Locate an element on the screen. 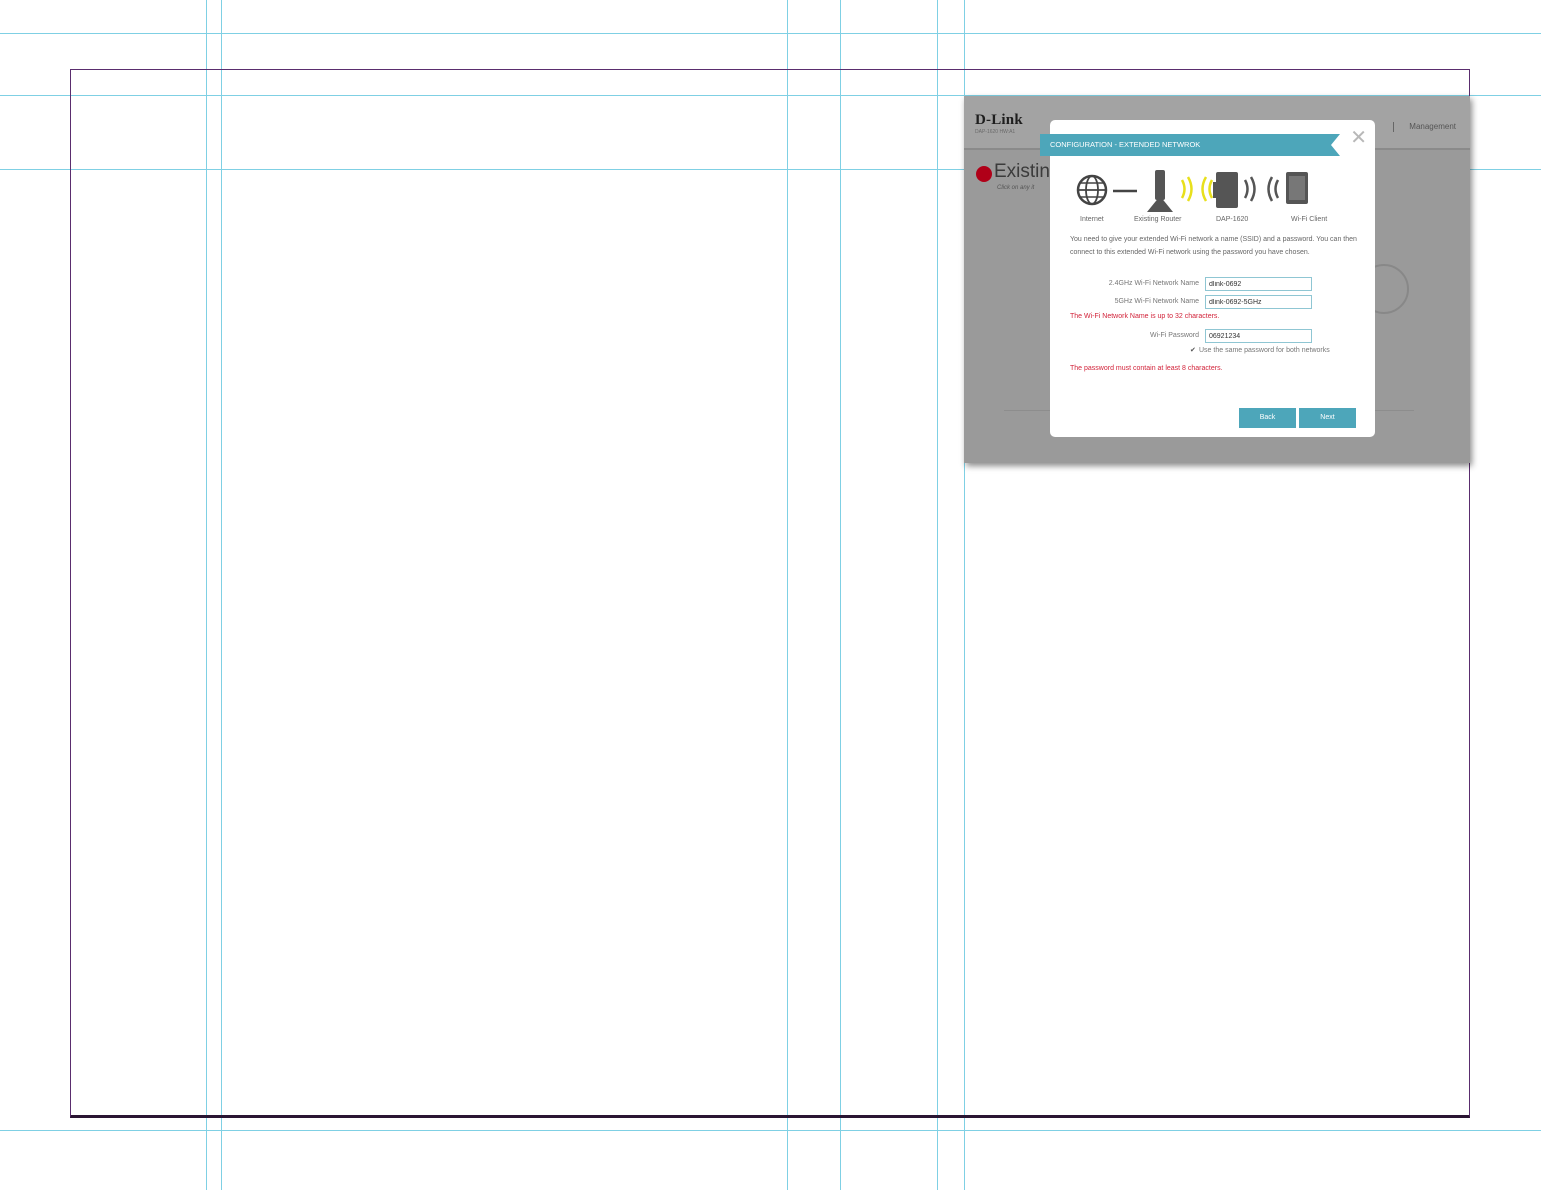  diagram-label-existing-router: Existing Router is located at coordinates (1158, 219).